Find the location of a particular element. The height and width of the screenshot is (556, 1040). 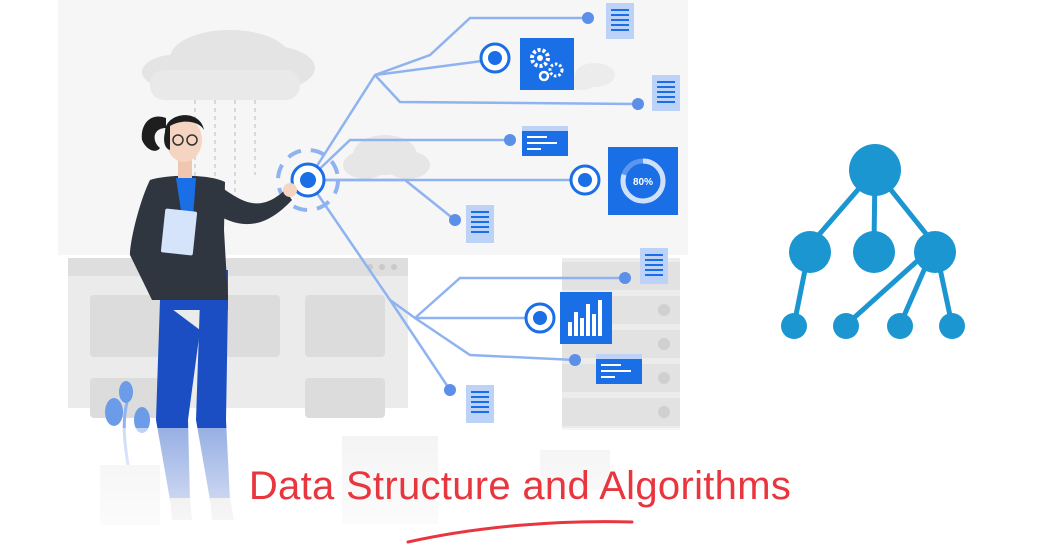

gauge-label: 80% is located at coordinates (643, 182).